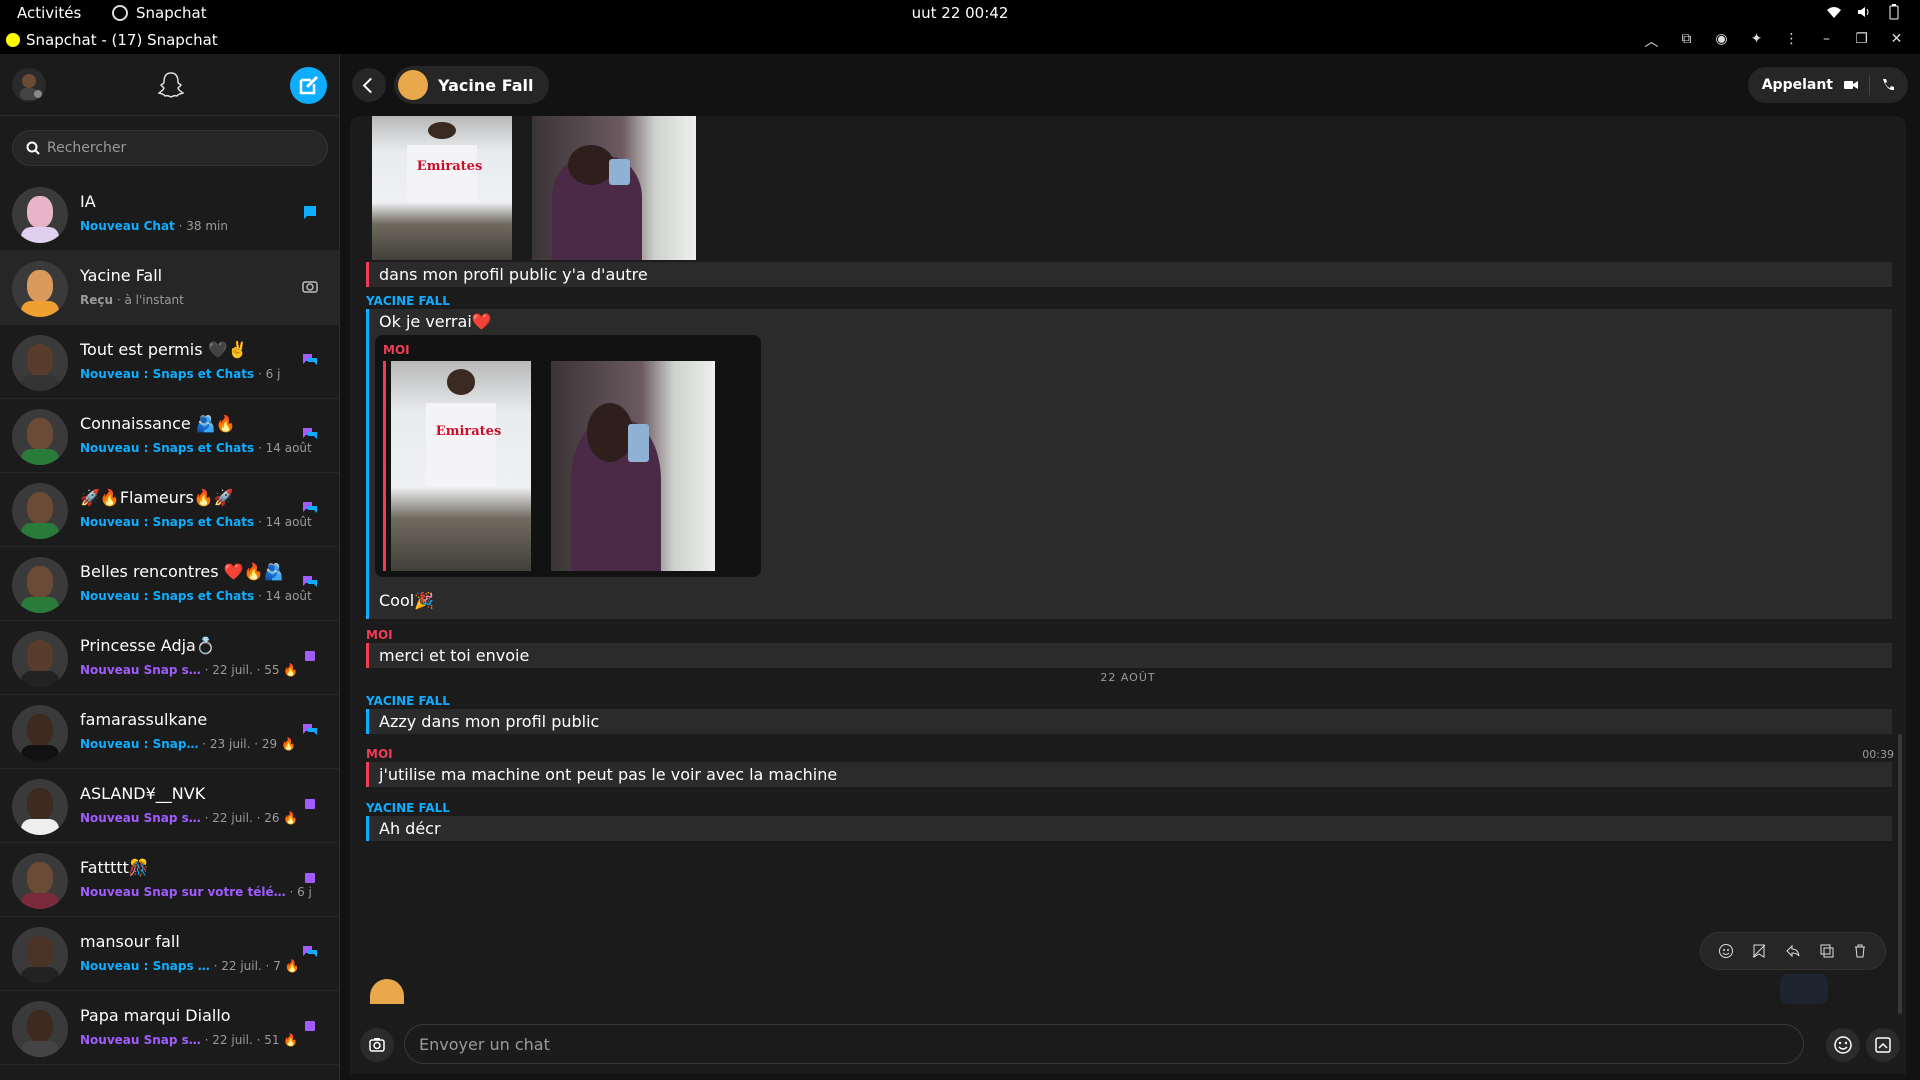 Image resolution: width=1920 pixels, height=1080 pixels. I want to click on video-call-icon, so click(1851, 85).